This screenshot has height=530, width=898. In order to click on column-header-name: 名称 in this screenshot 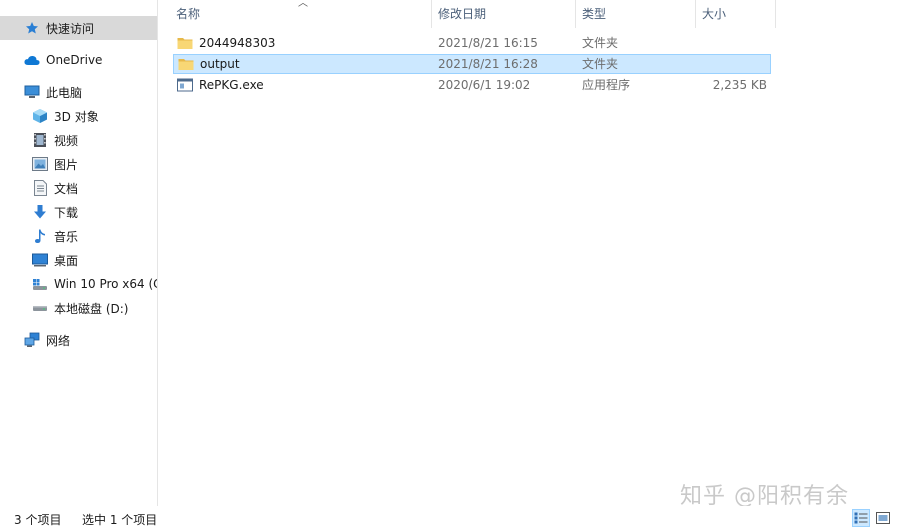, I will do `click(294, 14)`.